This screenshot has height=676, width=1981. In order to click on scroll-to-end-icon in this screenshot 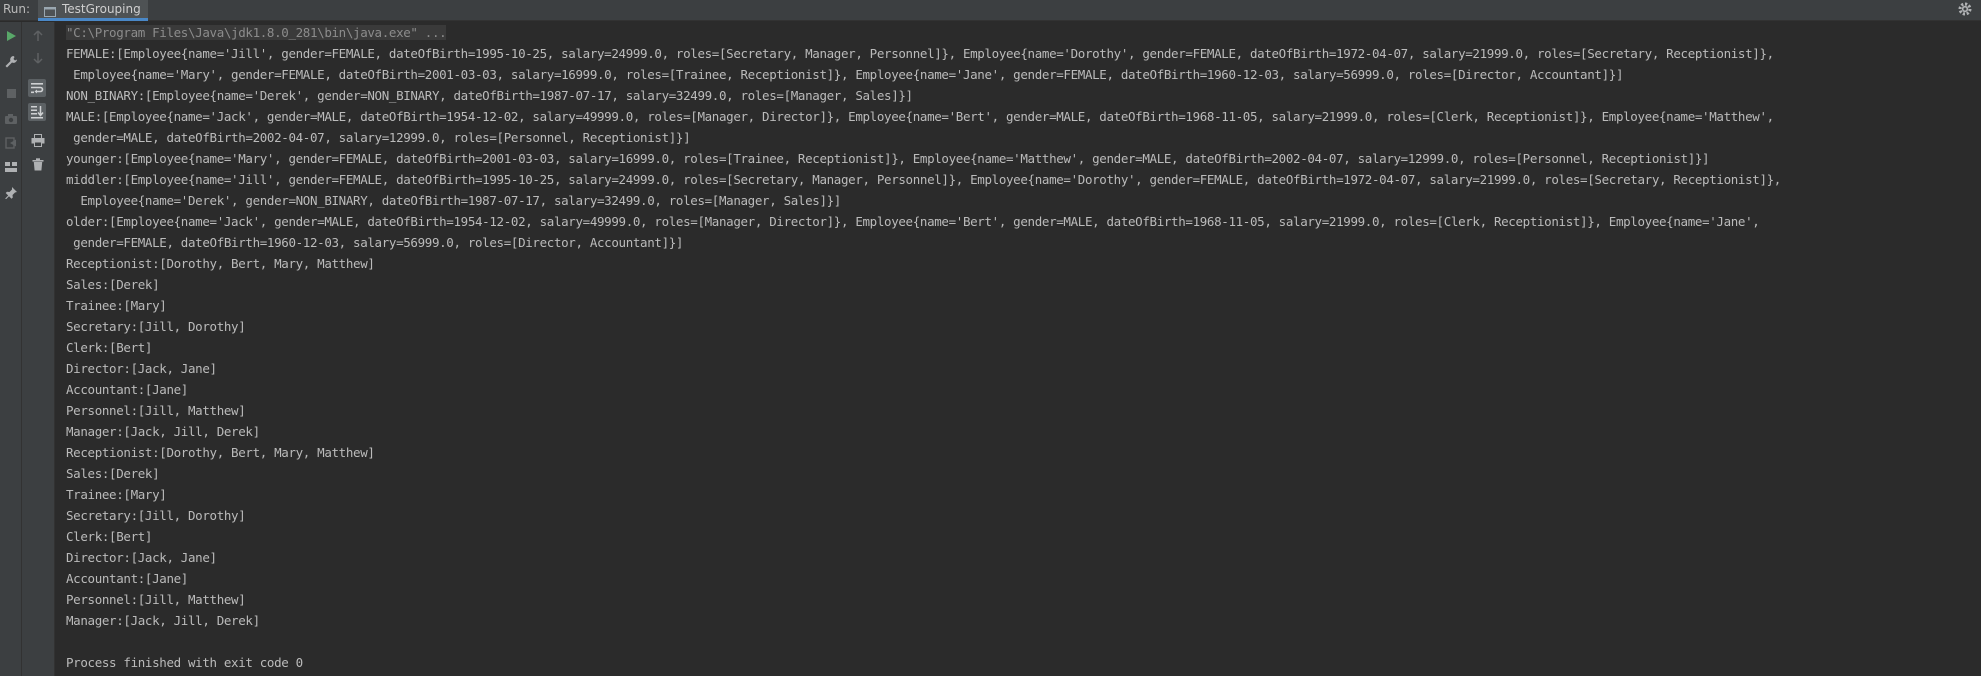, I will do `click(37, 112)`.